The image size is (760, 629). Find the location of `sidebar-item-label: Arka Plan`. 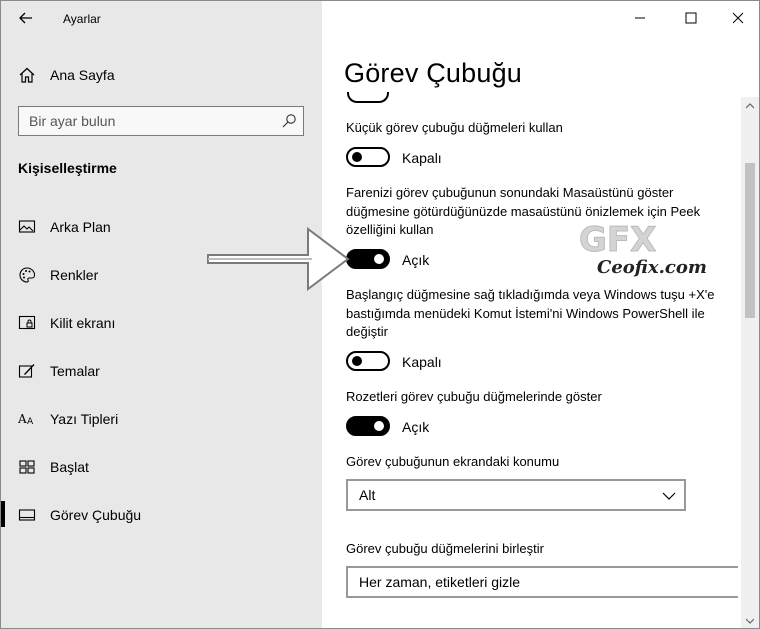

sidebar-item-label: Arka Plan is located at coordinates (80, 227).